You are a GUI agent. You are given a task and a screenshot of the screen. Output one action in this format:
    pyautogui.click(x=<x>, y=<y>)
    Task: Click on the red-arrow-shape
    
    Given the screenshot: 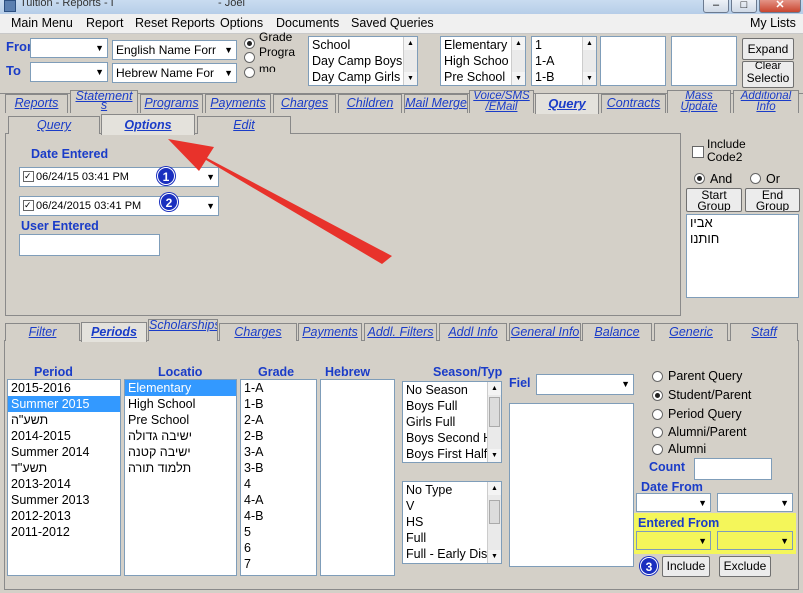 What is the action you would take?
    pyautogui.click(x=280, y=201)
    